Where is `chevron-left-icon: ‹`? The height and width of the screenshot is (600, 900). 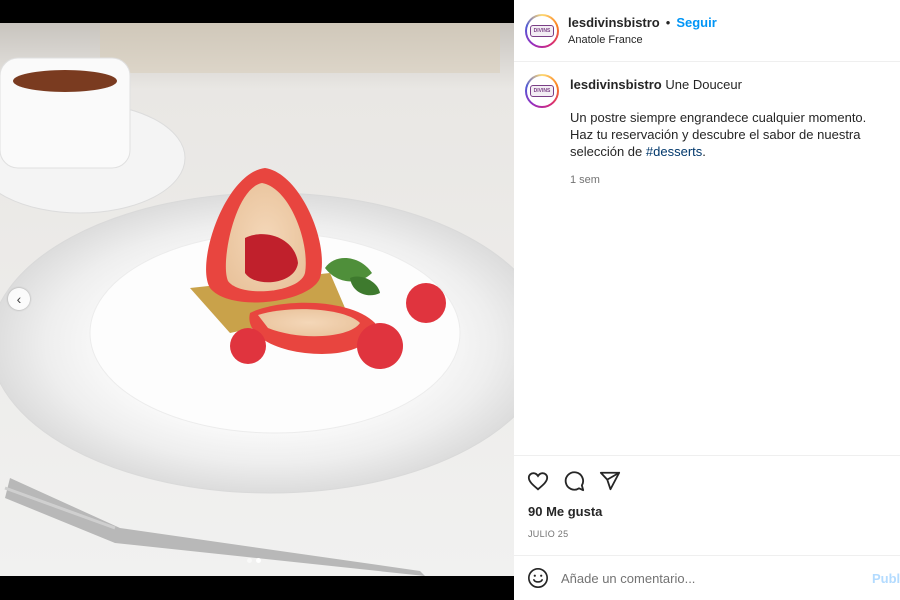
chevron-left-icon: ‹ is located at coordinates (19, 299).